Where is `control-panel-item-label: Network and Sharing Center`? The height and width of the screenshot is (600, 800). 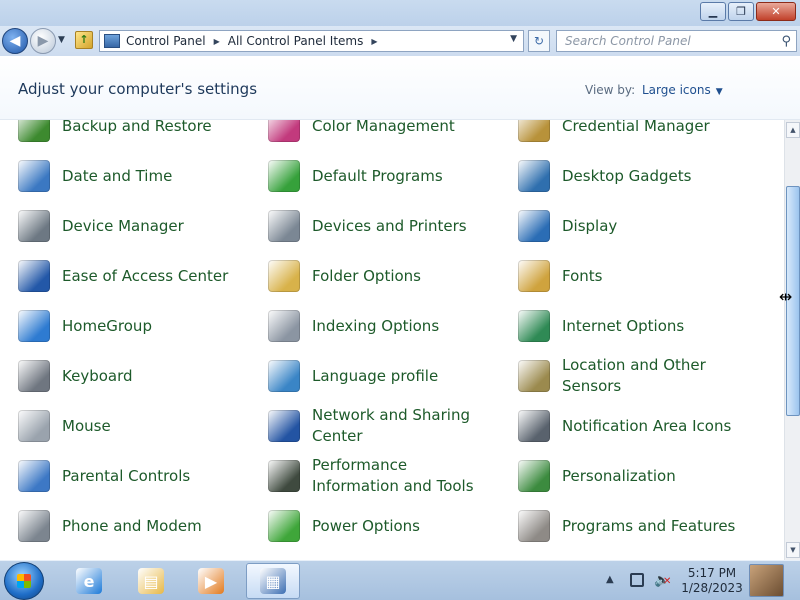
control-panel-item-label: Network and Sharing Center is located at coordinates (391, 425).